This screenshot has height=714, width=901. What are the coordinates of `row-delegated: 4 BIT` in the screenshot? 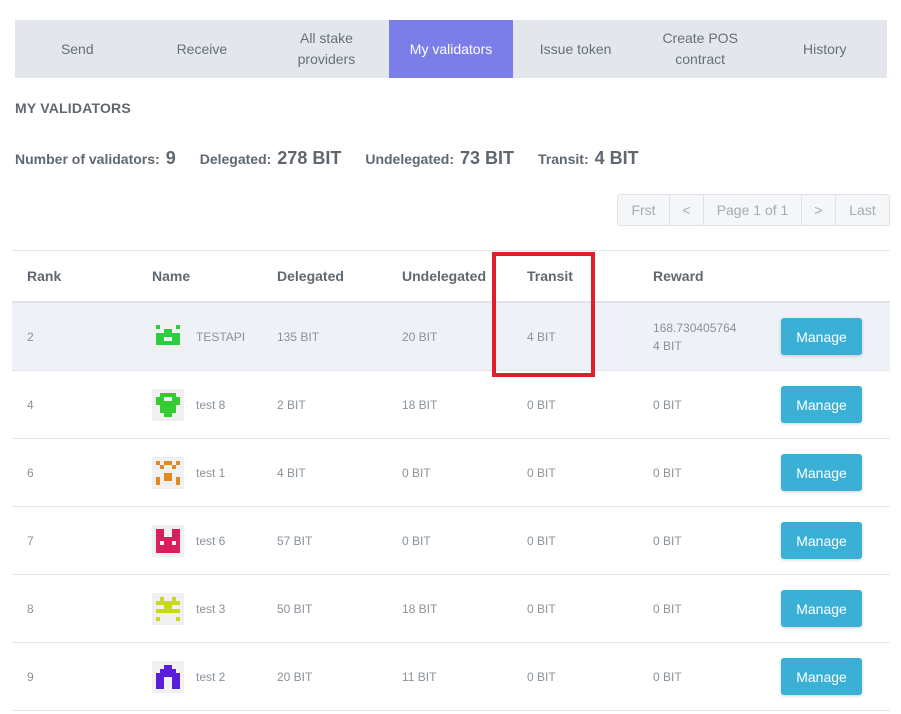 It's located at (291, 472).